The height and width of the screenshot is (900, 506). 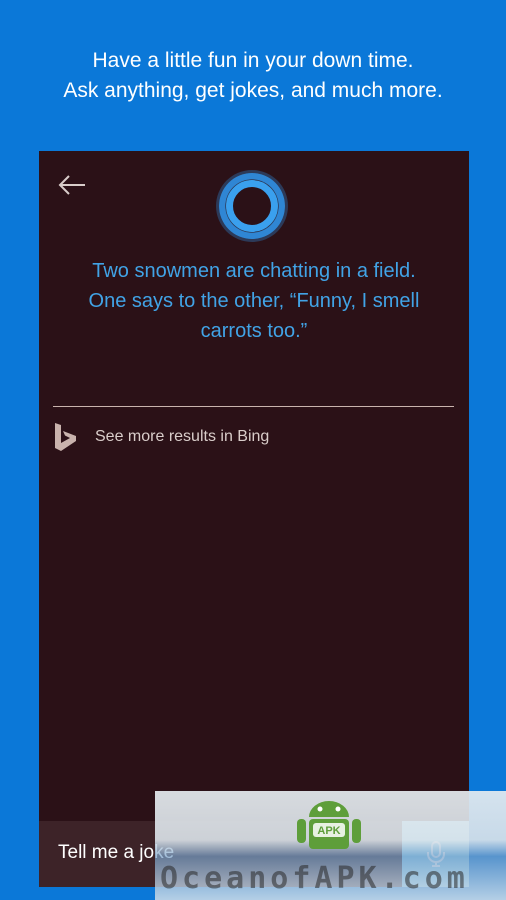 What do you see at coordinates (254, 271) in the screenshot?
I see `response-line-1: Two snowmen are chatting in a field.` at bounding box center [254, 271].